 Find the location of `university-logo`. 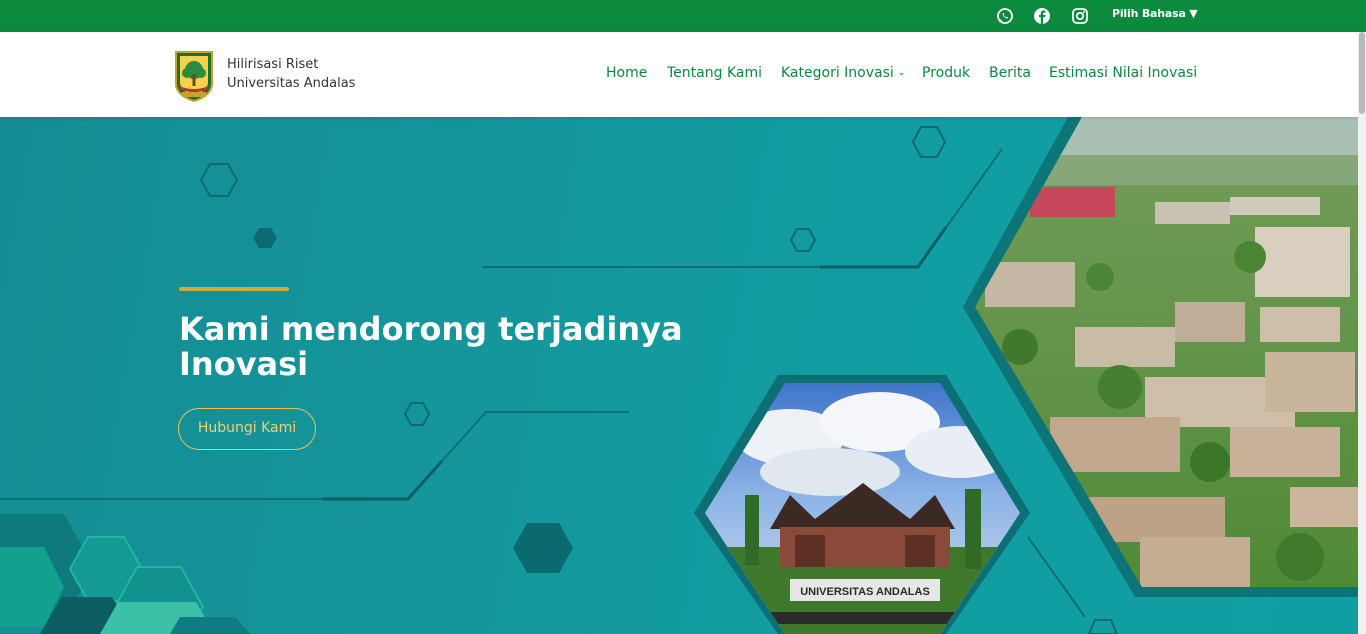

university-logo is located at coordinates (194, 75).